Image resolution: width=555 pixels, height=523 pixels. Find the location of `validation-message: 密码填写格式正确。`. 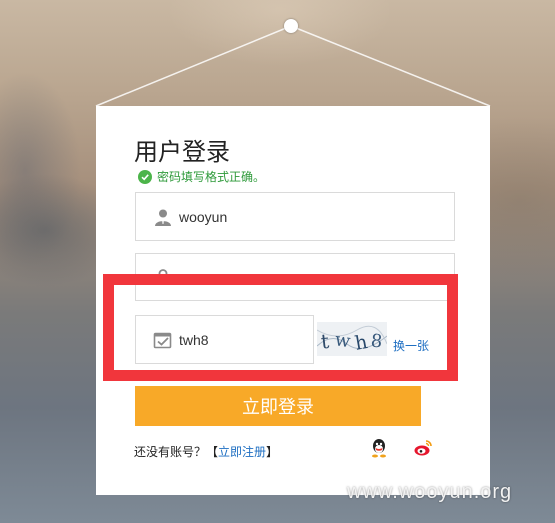

validation-message: 密码填写格式正确。 is located at coordinates (201, 176).